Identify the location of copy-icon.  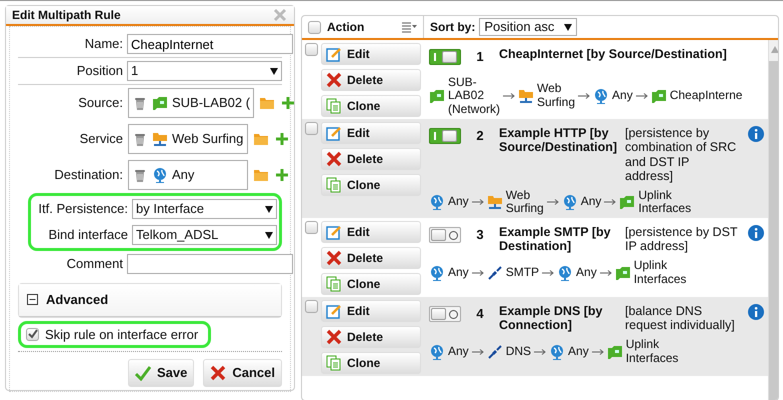
(334, 185).